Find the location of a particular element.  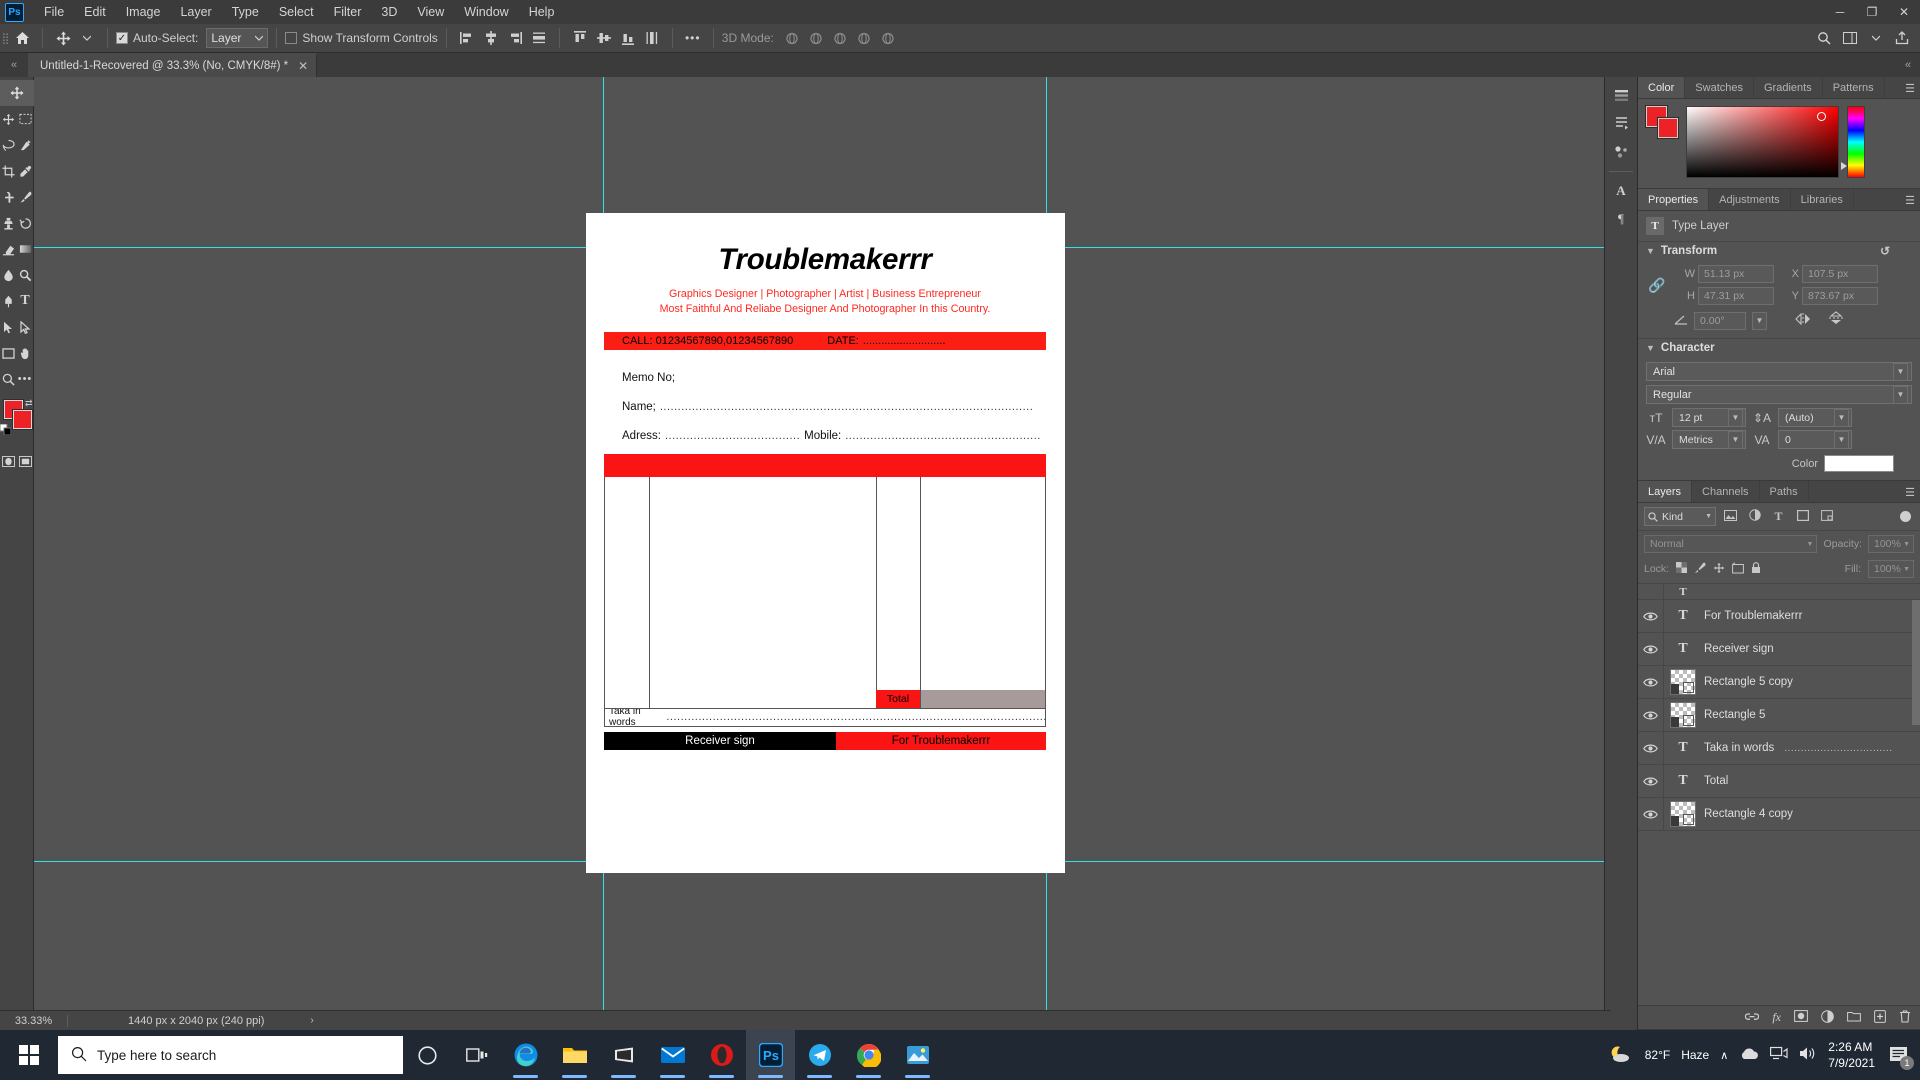

tab-paths: Paths is located at coordinates (1784, 491).